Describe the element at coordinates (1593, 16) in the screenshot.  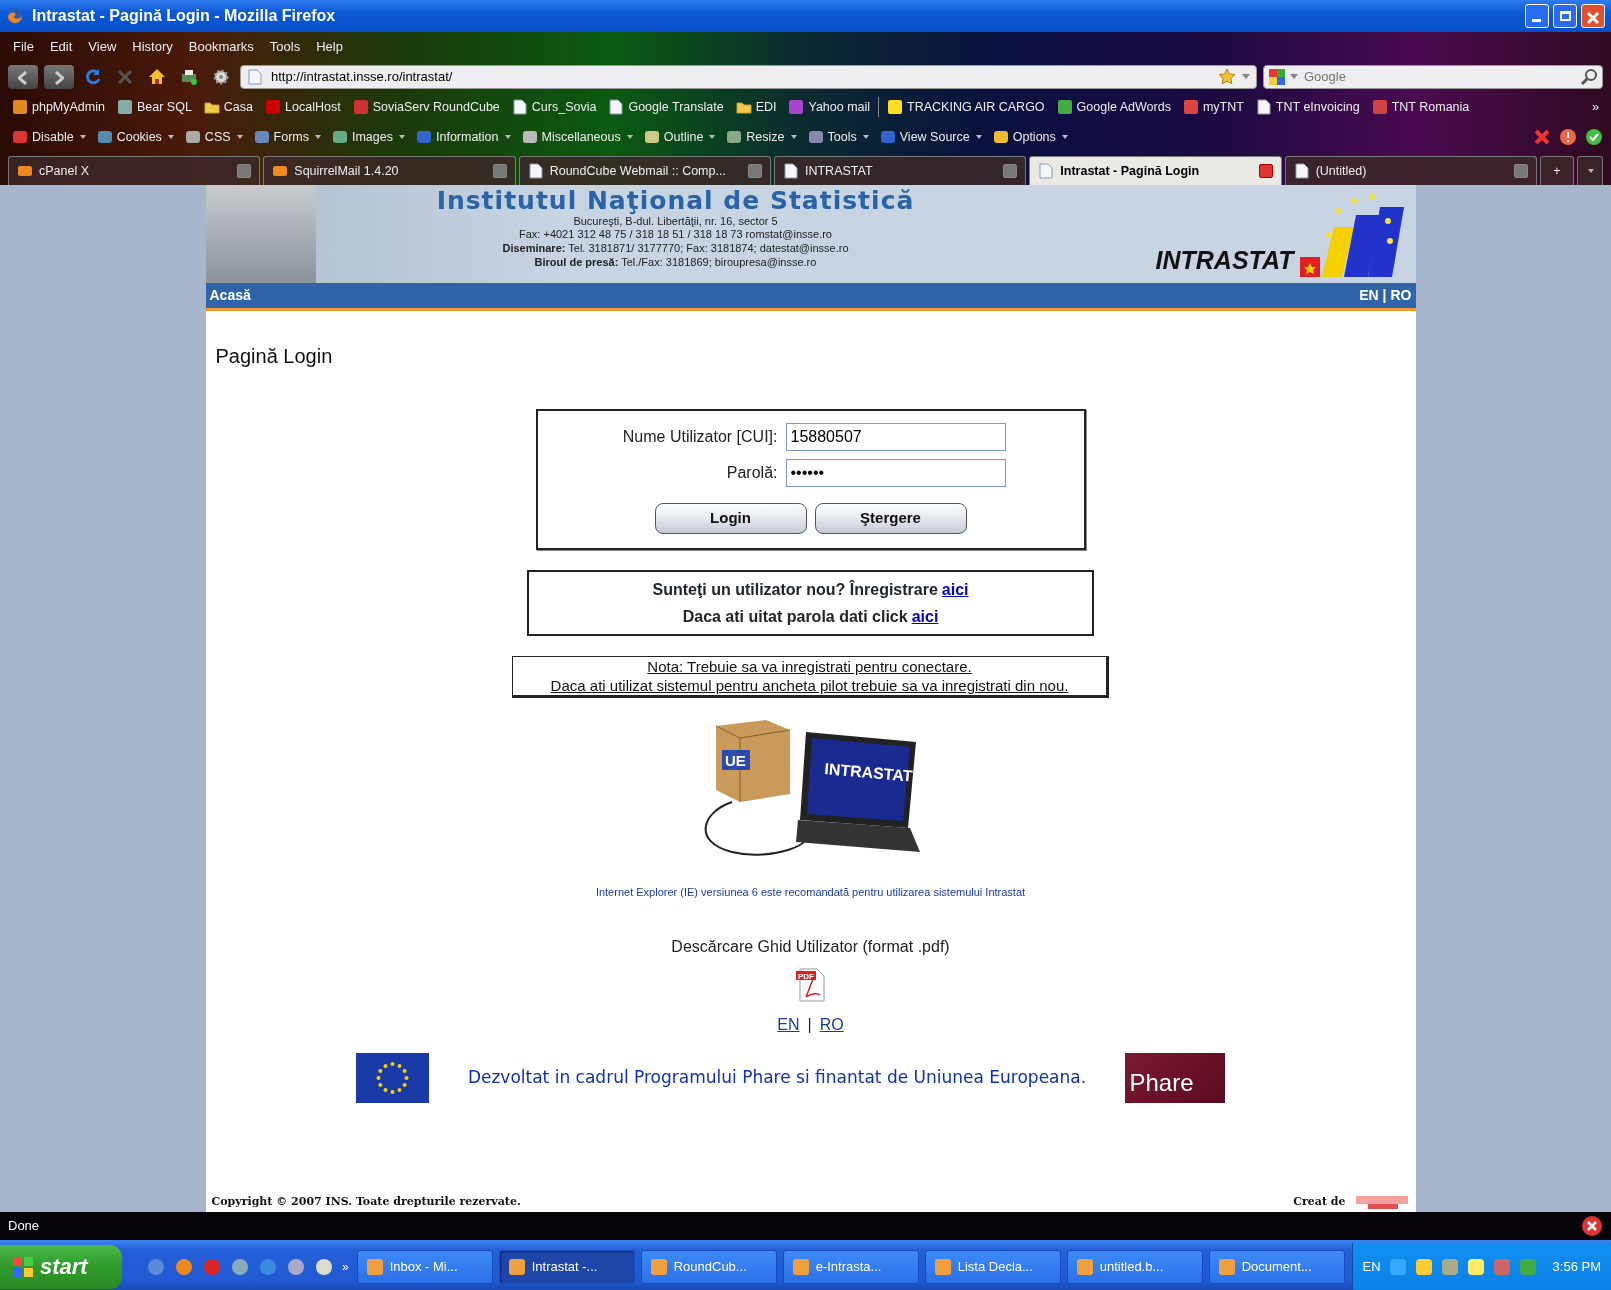
I see `close-button` at that location.